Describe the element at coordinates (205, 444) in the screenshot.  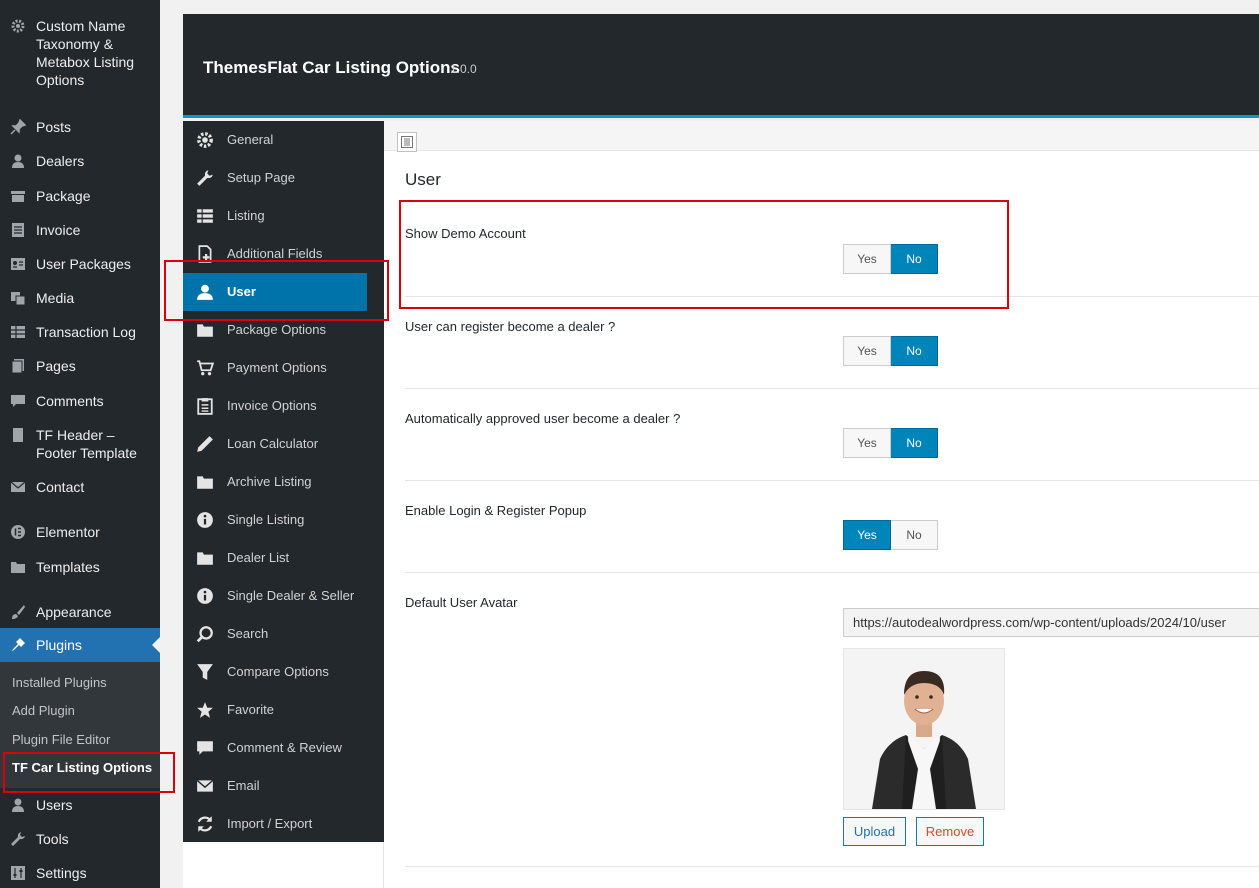
I see `pencil-icon` at that location.